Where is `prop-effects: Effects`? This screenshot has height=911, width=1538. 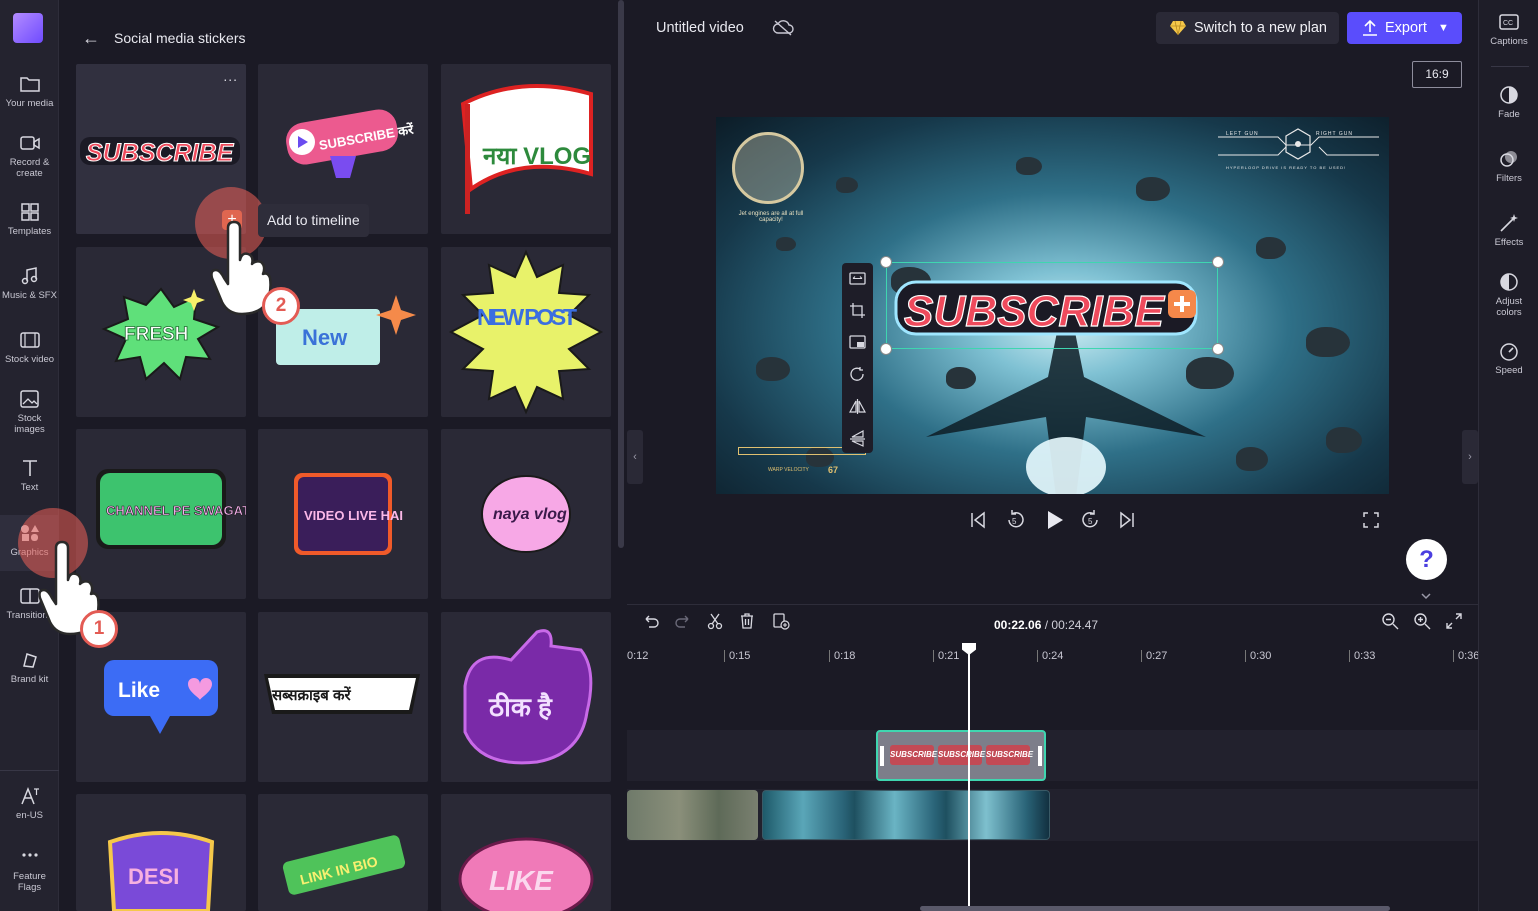 prop-effects: Effects is located at coordinates (1508, 230).